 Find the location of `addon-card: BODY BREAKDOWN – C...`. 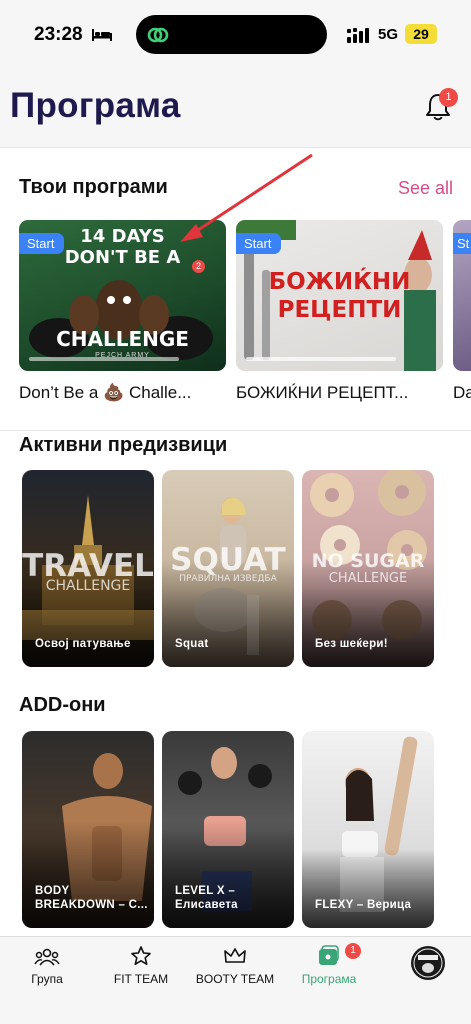

addon-card: BODY BREAKDOWN – C... is located at coordinates (88, 829).